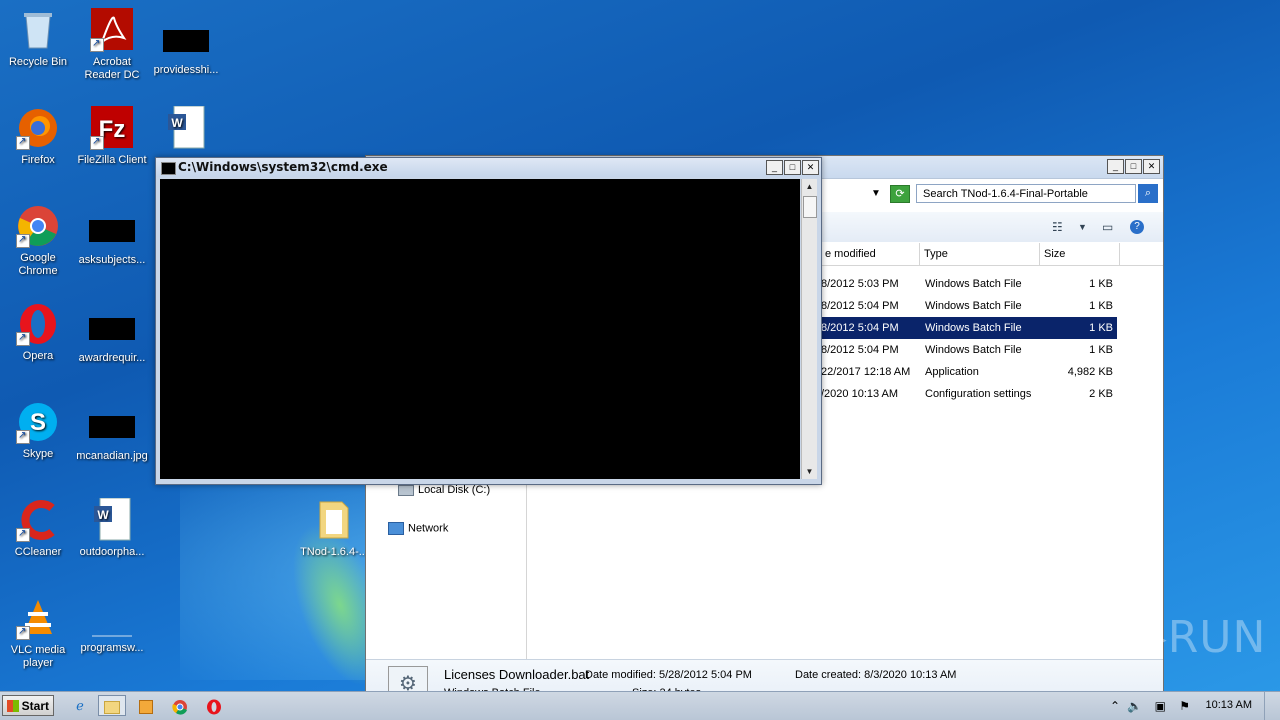 The image size is (1280, 720). What do you see at coordinates (1153, 637) in the screenshot?
I see `watermark: ANY▷RUN` at bounding box center [1153, 637].